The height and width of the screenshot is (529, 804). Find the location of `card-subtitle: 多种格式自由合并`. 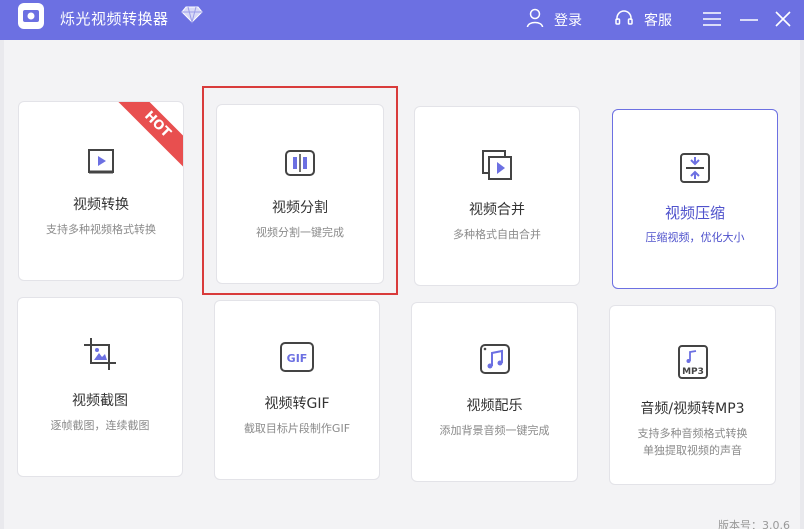

card-subtitle: 多种格式自由合并 is located at coordinates (497, 234).